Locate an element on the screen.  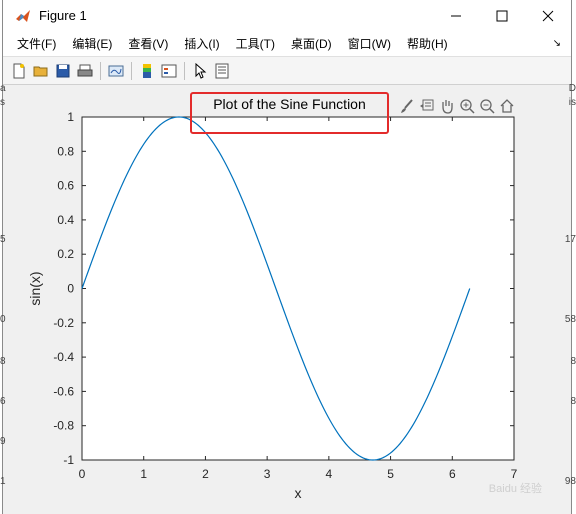
zoom-in-button is located at coordinates (467, 106).